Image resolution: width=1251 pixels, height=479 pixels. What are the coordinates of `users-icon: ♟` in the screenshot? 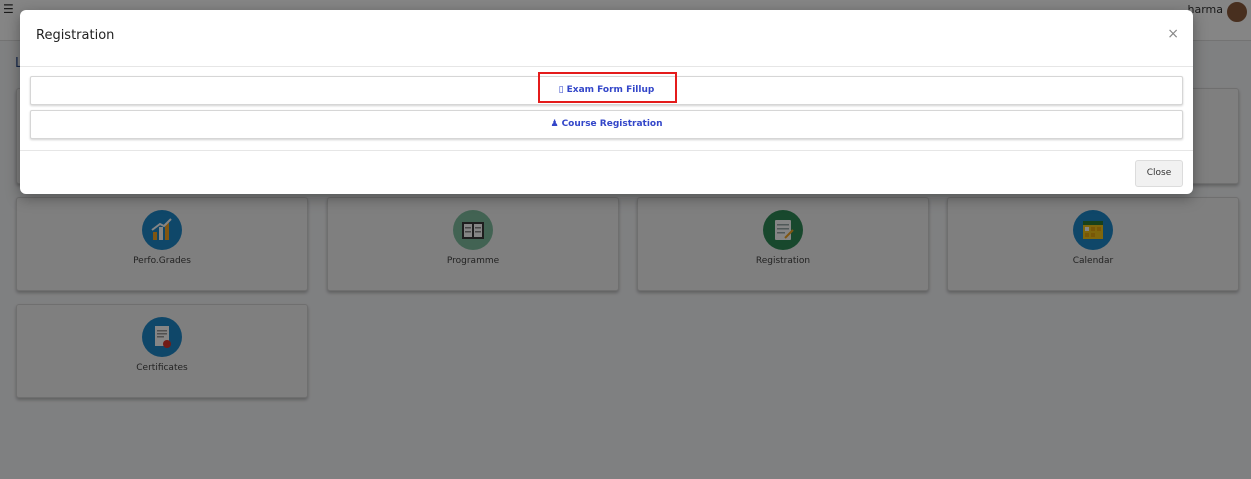 It's located at (554, 124).